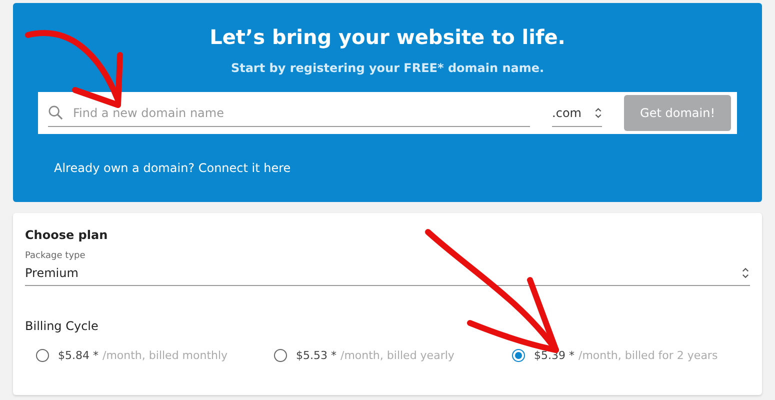 This screenshot has width=775, height=400. I want to click on price: $5.53 *, so click(316, 355).